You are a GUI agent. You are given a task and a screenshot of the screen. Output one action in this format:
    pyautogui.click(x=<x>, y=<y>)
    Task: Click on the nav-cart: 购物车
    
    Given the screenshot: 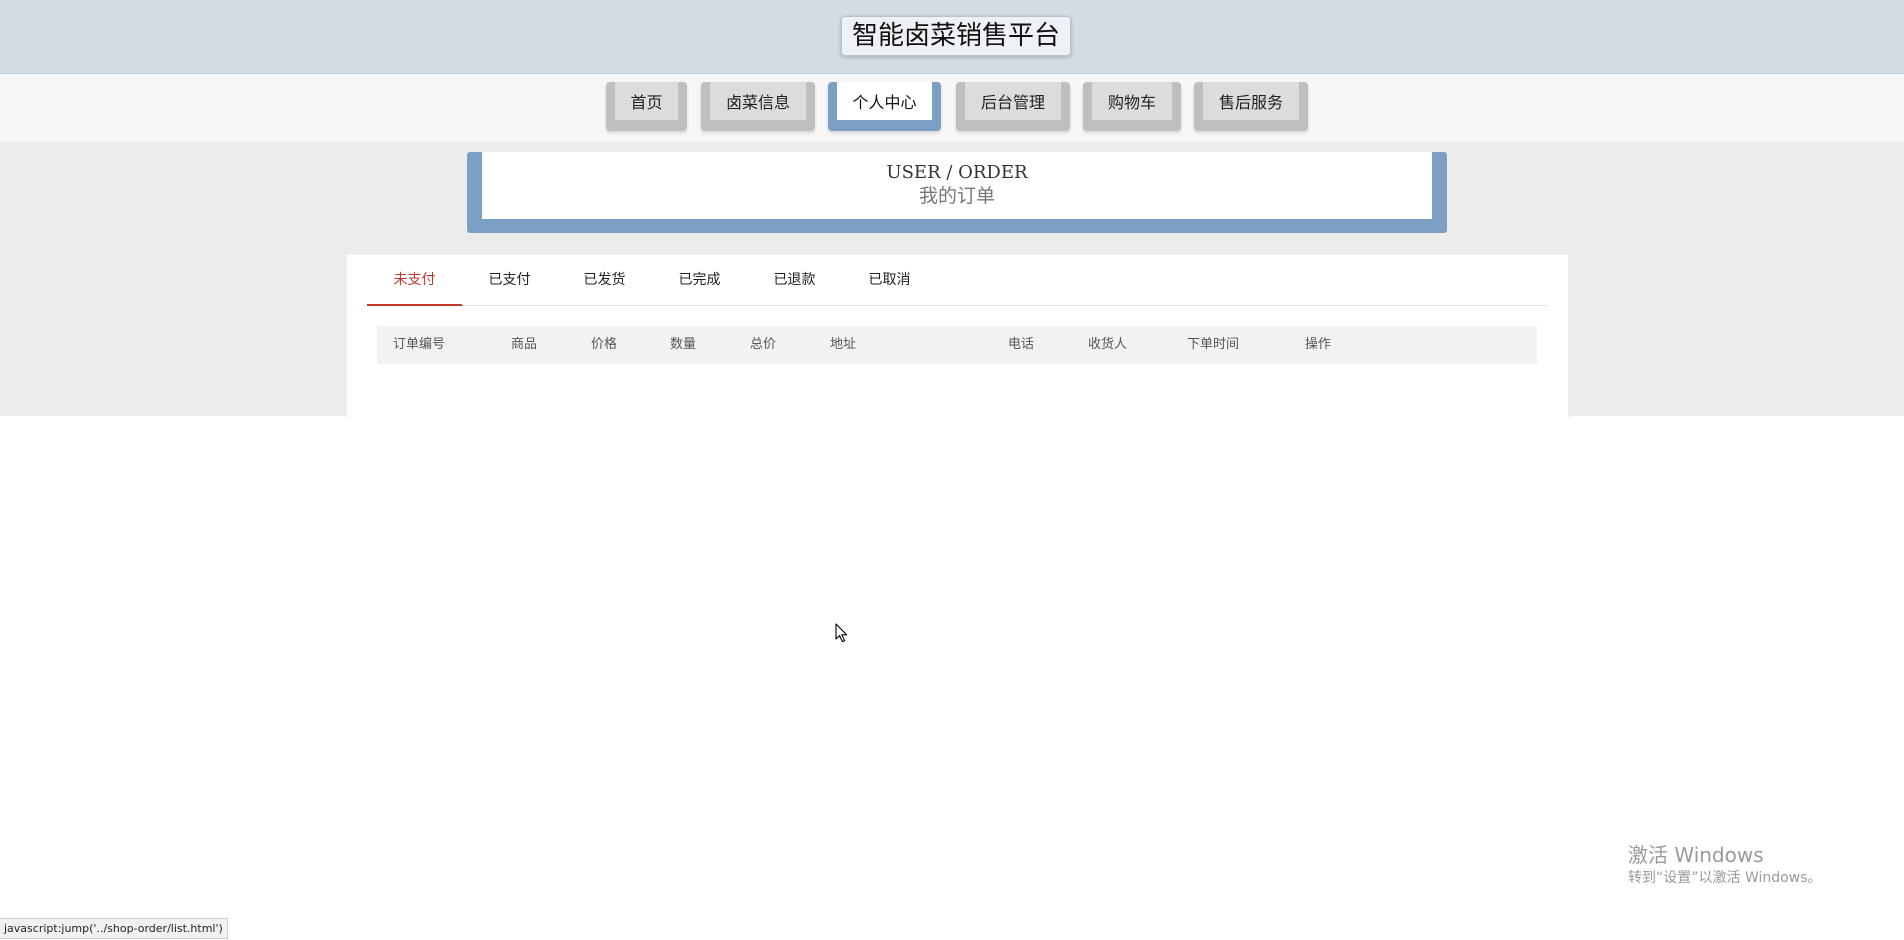 What is the action you would take?
    pyautogui.click(x=1132, y=106)
    